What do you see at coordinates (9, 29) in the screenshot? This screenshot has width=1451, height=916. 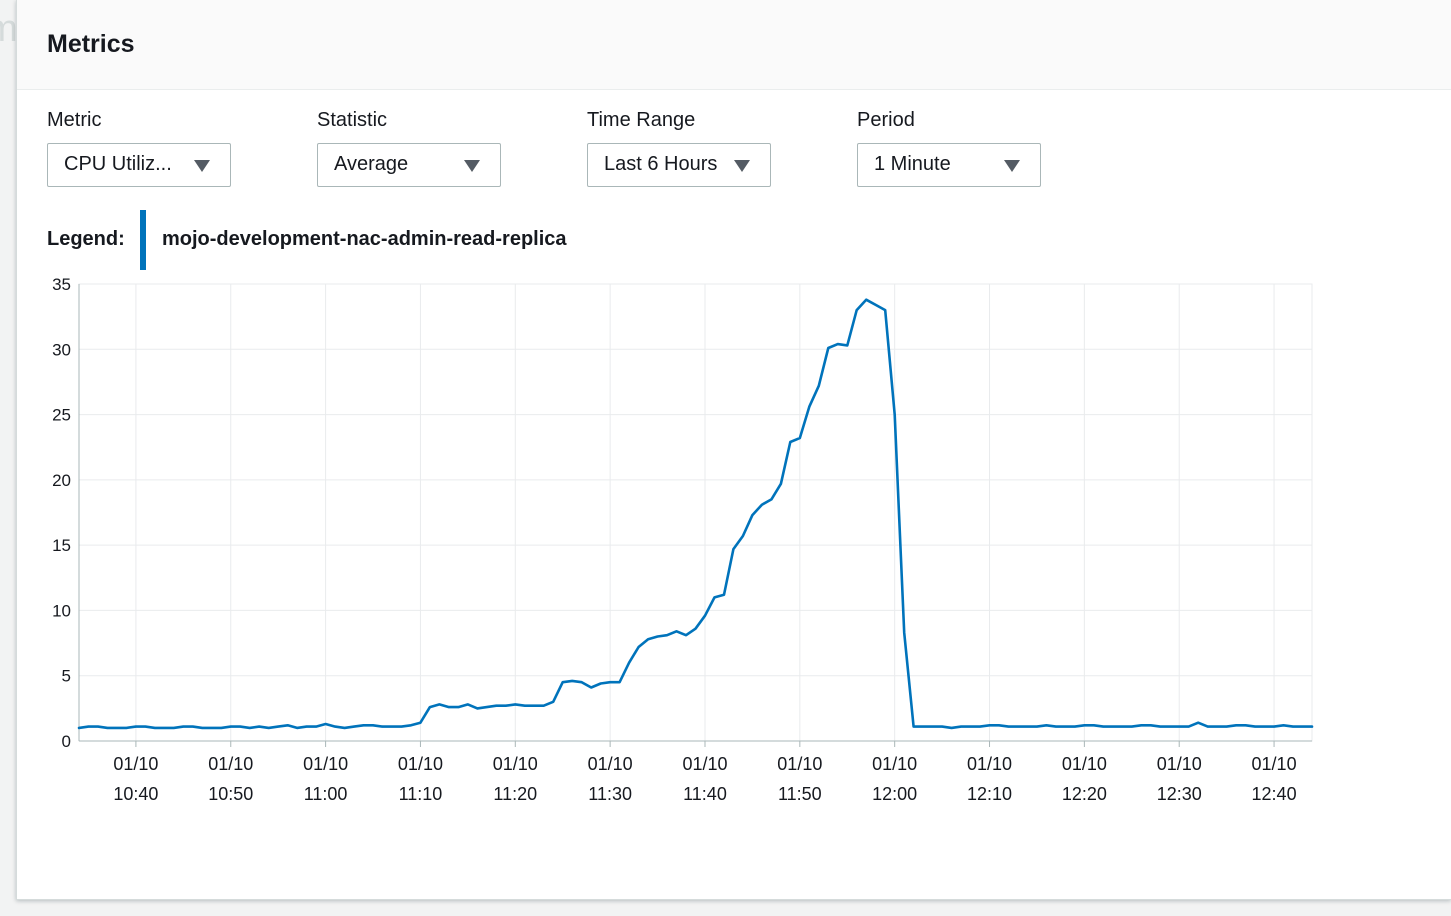 I see `background-text: m` at bounding box center [9, 29].